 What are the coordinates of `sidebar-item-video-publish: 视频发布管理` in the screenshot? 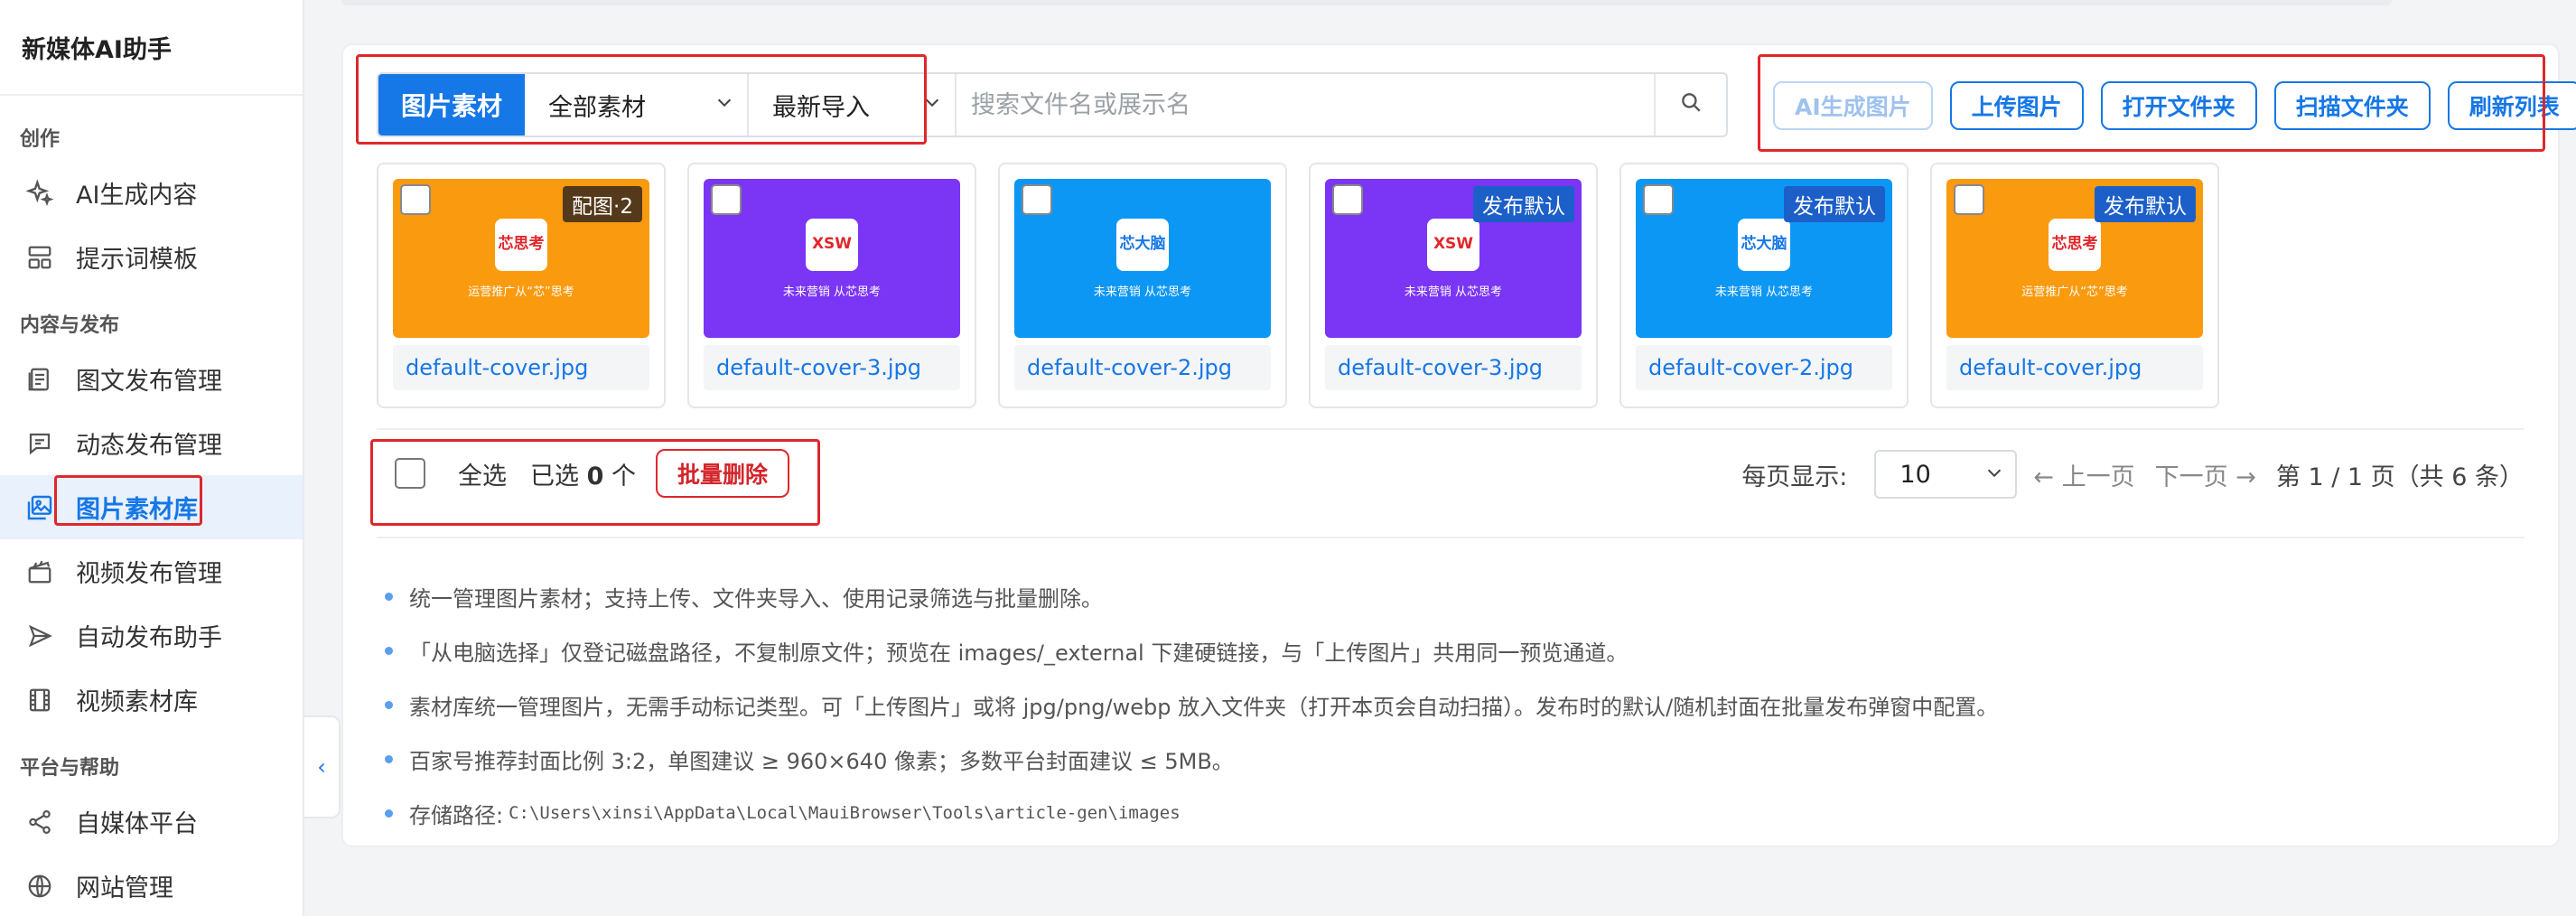 It's located at (151, 571).